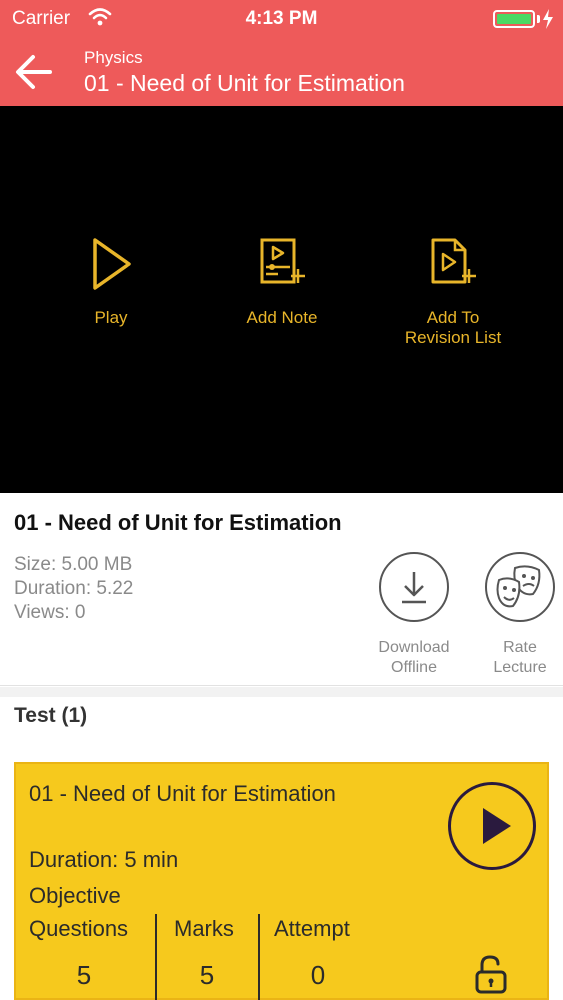  What do you see at coordinates (514, 19) in the screenshot?
I see `battery-icon` at bounding box center [514, 19].